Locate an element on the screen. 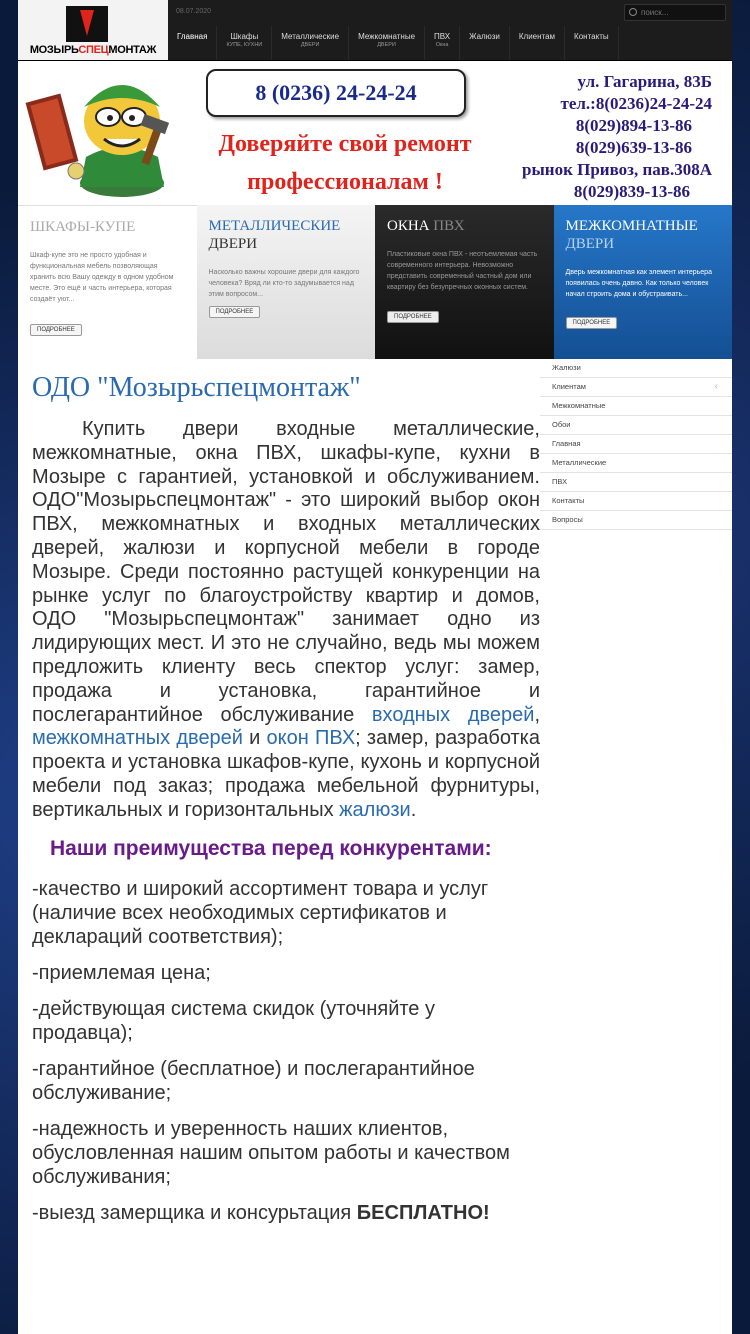 The height and width of the screenshot is (1334, 750). phone-mobile-1: 8(029)894-13-86 is located at coordinates (633, 125).